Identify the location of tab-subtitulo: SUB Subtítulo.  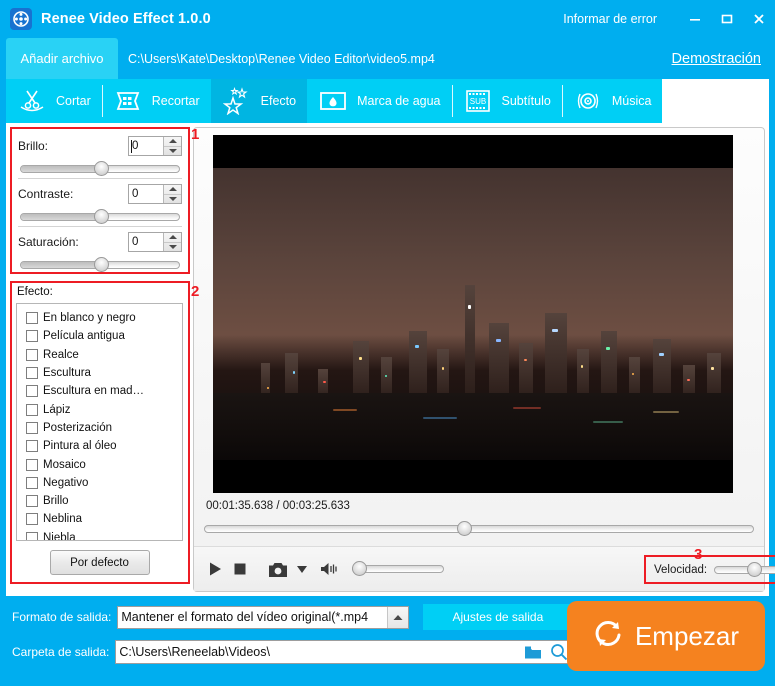
(506, 101).